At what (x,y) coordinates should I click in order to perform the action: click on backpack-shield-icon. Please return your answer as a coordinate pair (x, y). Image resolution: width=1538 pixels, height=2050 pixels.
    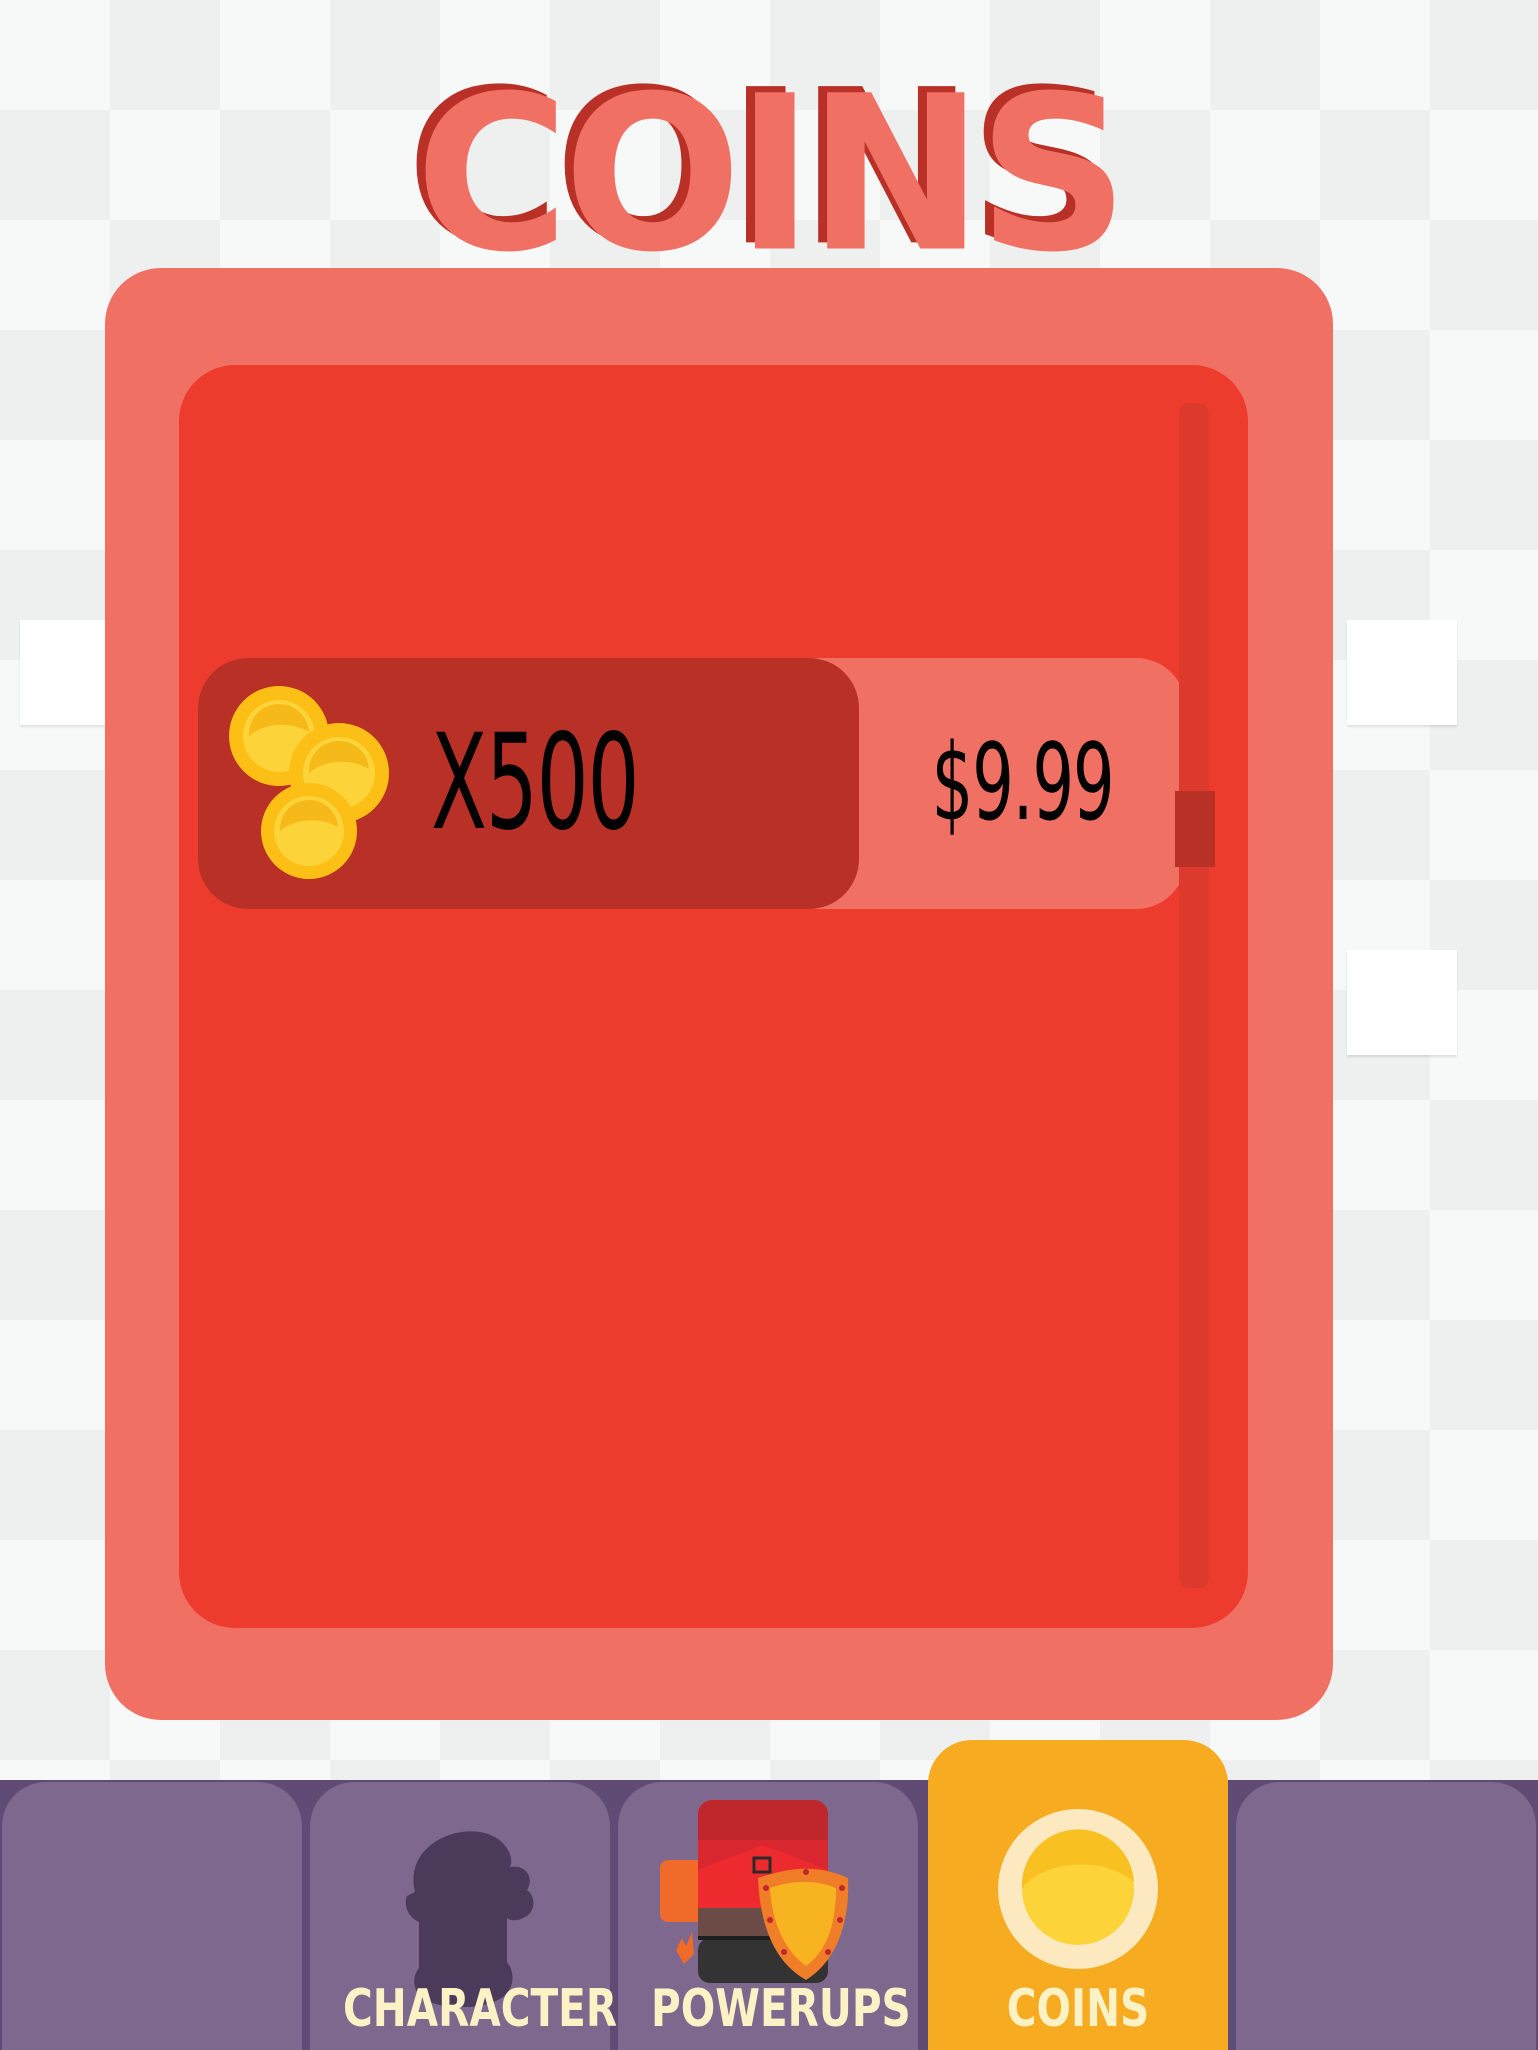
    Looking at the image, I should click on (754, 1891).